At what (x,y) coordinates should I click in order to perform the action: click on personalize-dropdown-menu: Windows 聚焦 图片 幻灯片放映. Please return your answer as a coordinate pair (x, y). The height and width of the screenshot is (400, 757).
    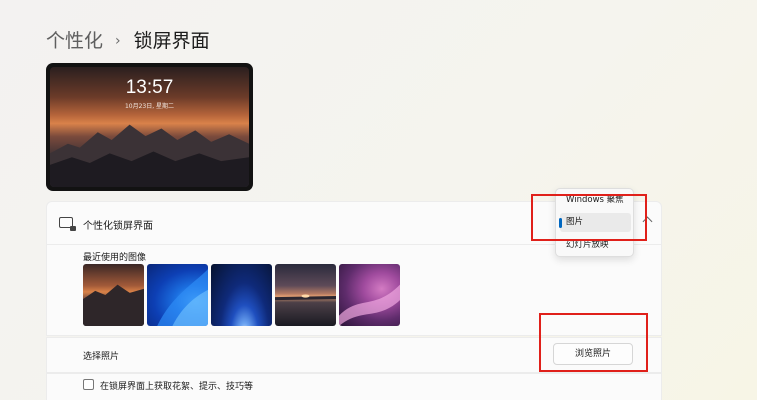
    Looking at the image, I should click on (594, 222).